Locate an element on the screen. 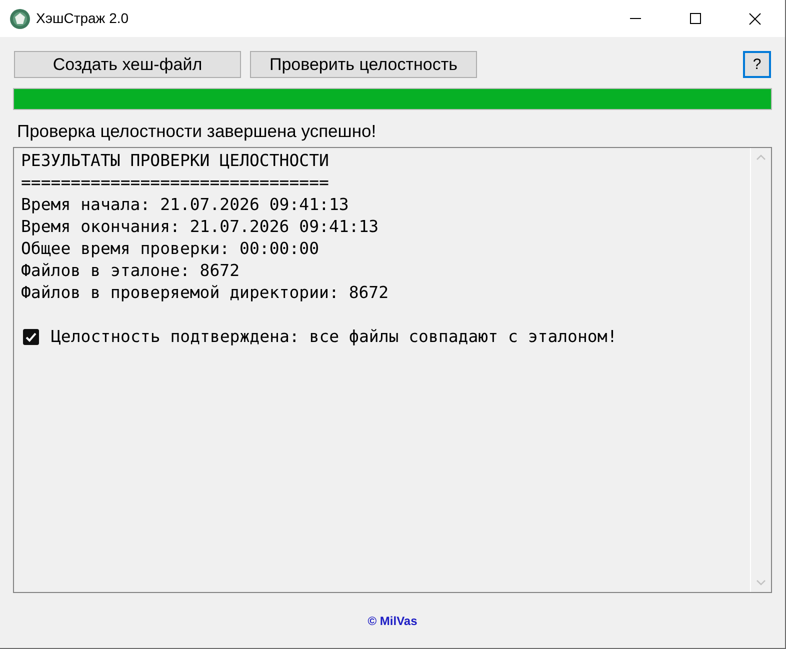 The image size is (786, 649). app-logo-icon is located at coordinates (20, 18).